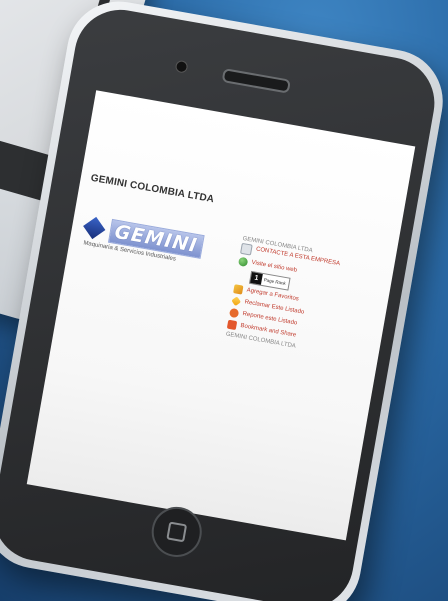 Image resolution: width=448 pixels, height=601 pixels. I want to click on front-camera-icon, so click(181, 66).